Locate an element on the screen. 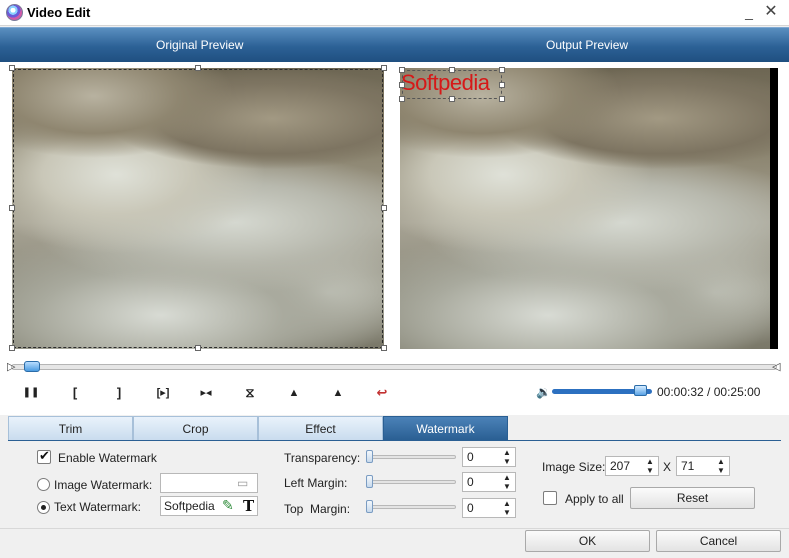 This screenshot has width=789, height=558. transparency-value: 0 is located at coordinates (470, 457).